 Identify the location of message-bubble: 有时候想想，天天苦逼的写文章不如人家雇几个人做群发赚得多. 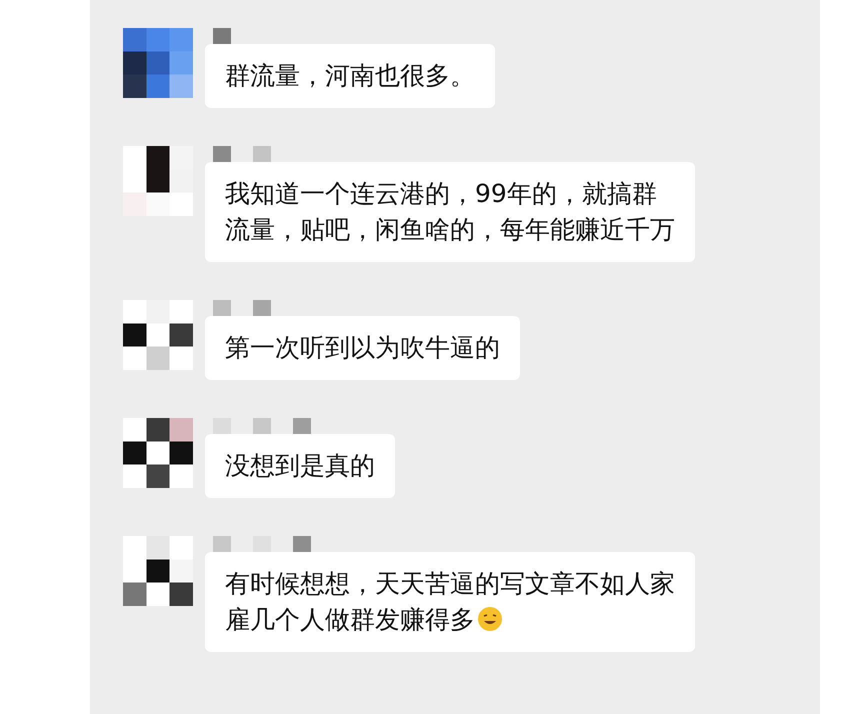
(450, 602).